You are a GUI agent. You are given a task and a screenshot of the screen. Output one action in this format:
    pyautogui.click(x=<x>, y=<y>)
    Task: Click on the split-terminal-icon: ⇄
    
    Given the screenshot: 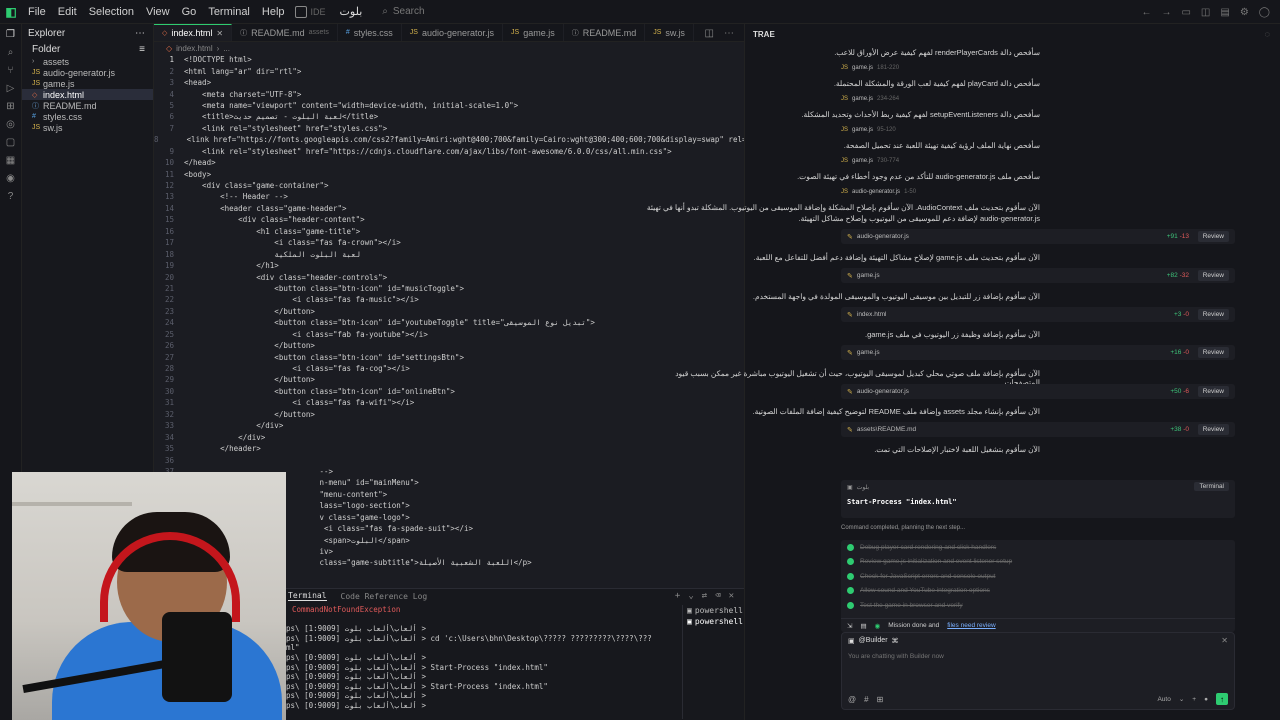 What is the action you would take?
    pyautogui.click(x=704, y=596)
    